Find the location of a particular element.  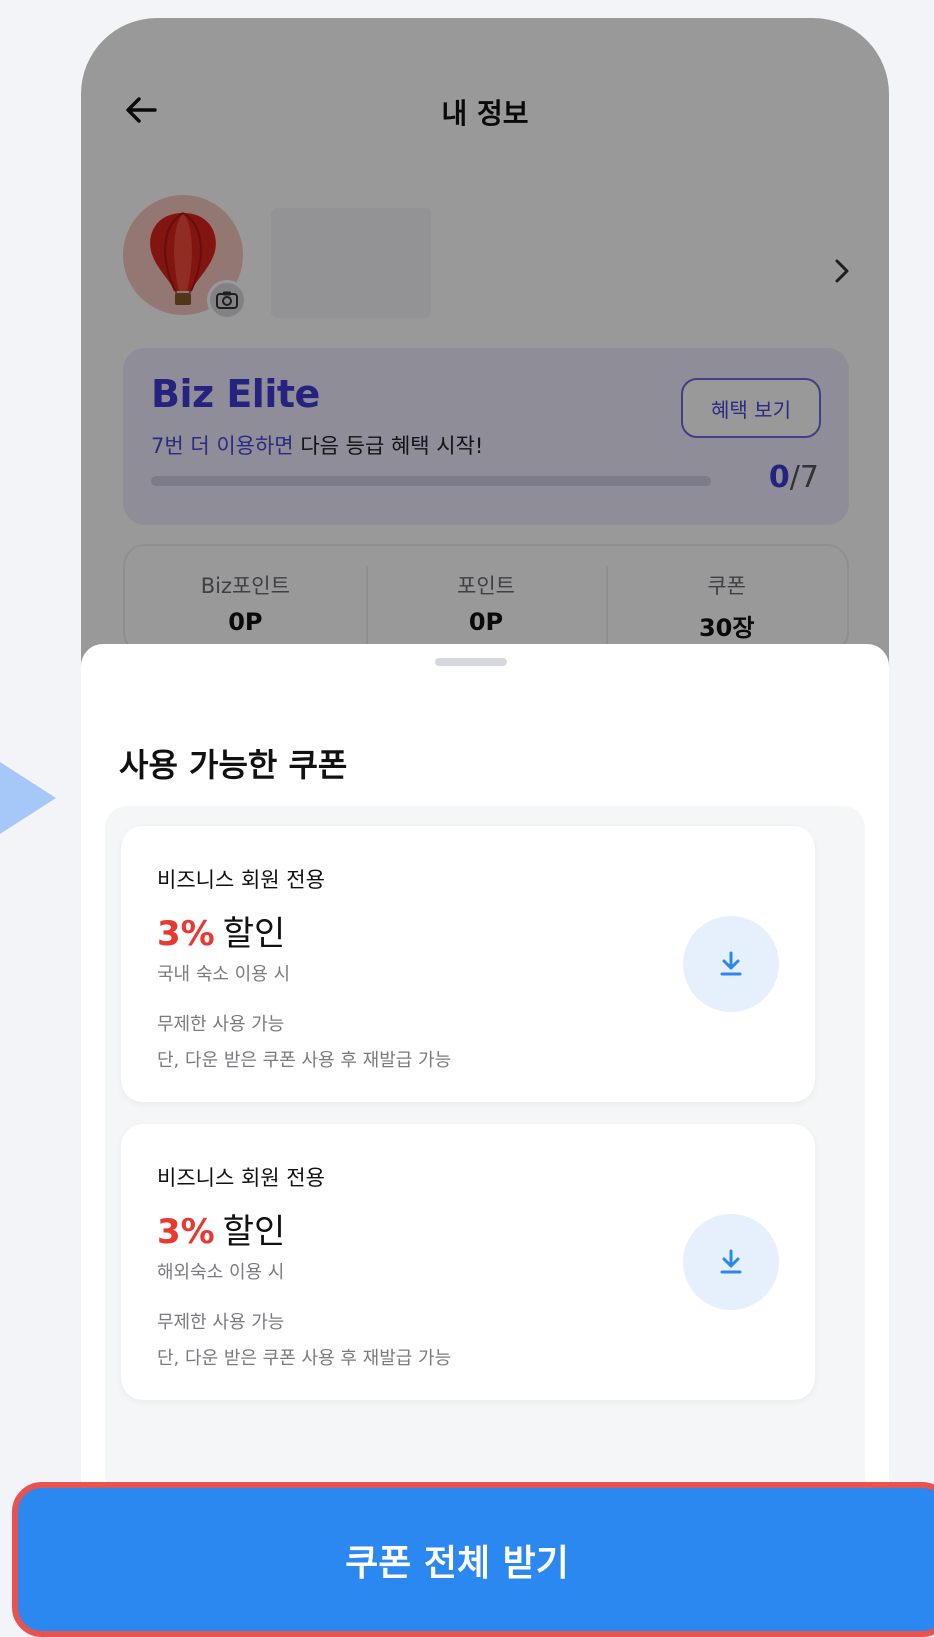

pointer-arrow-icon is located at coordinates (28, 798).